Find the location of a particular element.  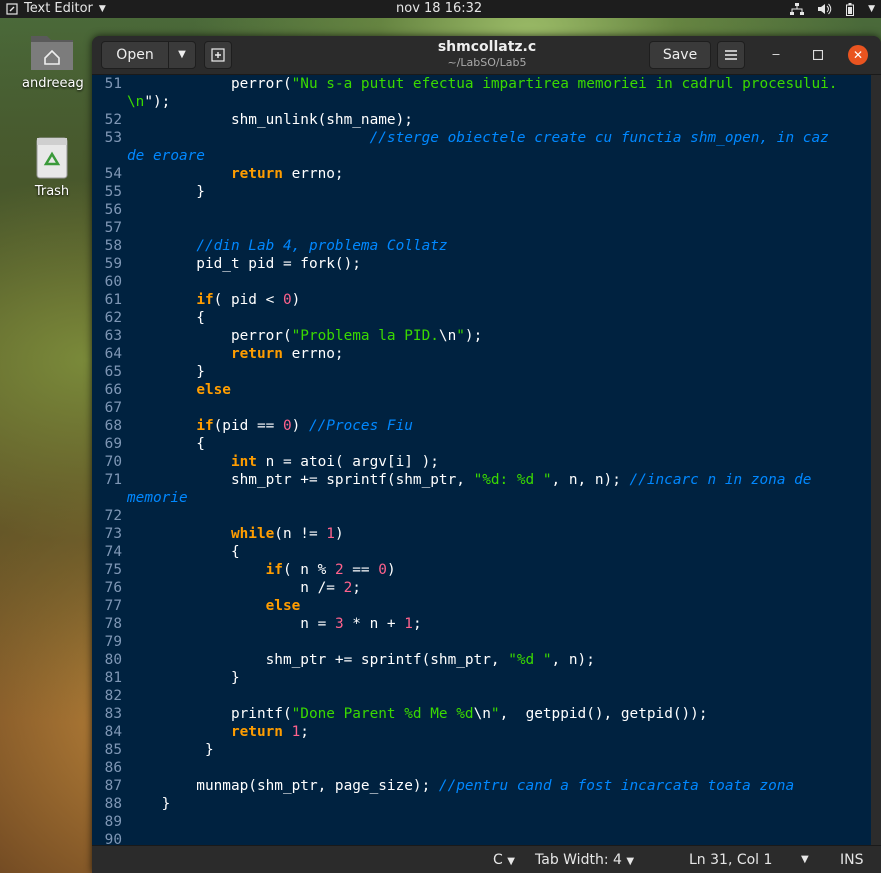

code-line: memorie is located at coordinates (481, 498).